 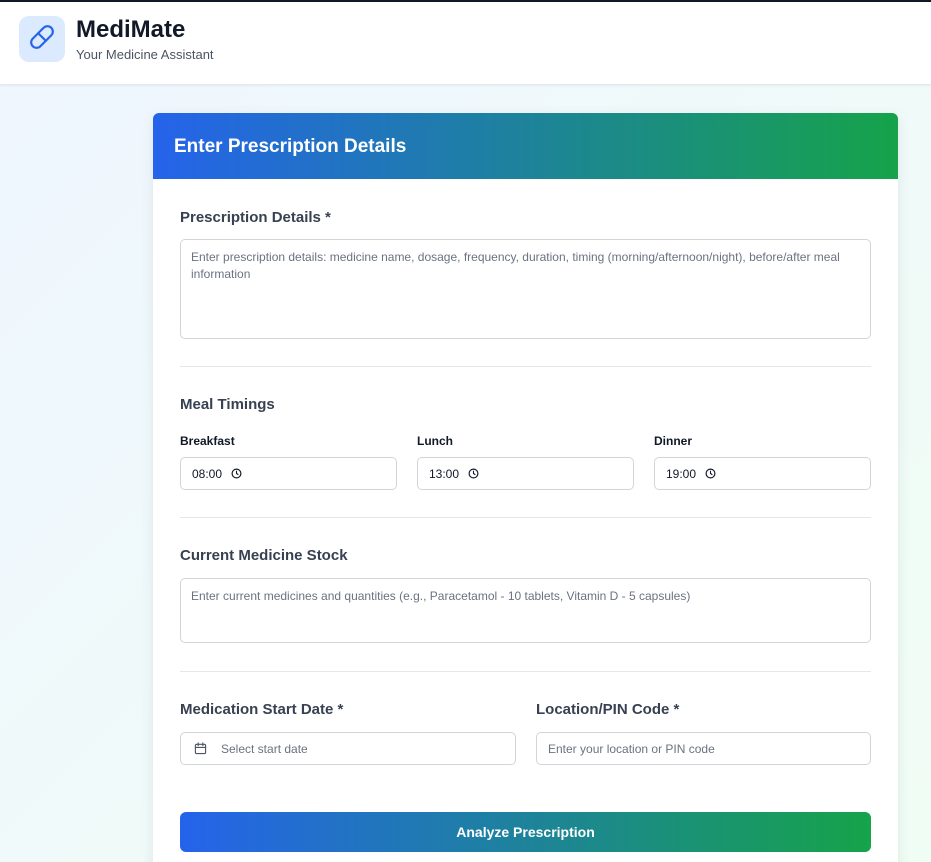 I want to click on app-header: MediMate Your Medicine Assistant, so click(x=465, y=43).